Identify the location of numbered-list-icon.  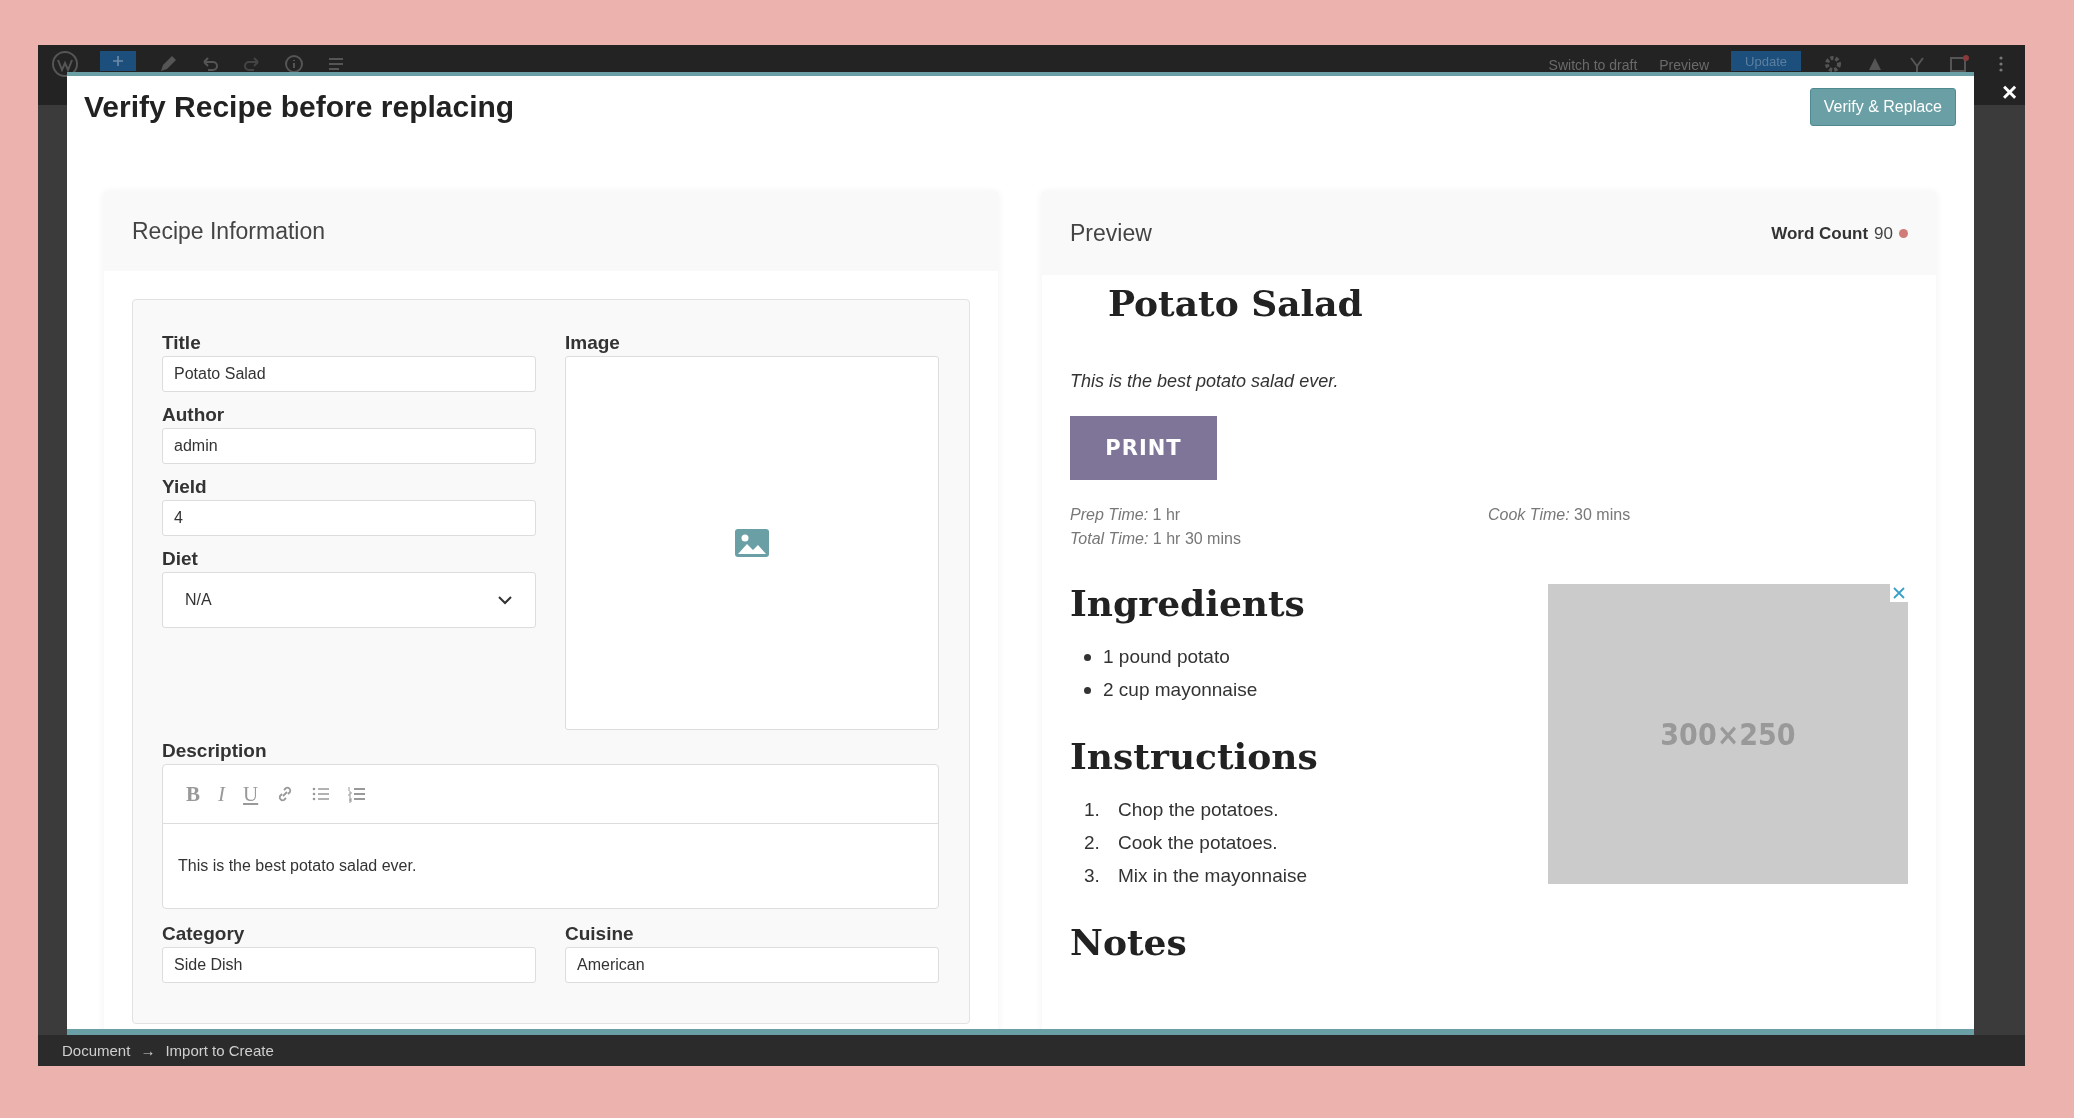
(357, 794).